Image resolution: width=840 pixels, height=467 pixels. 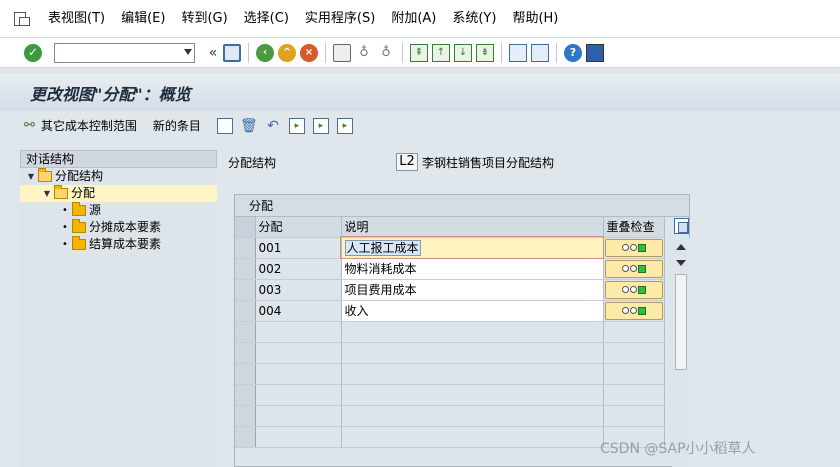 What do you see at coordinates (540, 52) in the screenshot?
I see `shortcut-icon` at bounding box center [540, 52].